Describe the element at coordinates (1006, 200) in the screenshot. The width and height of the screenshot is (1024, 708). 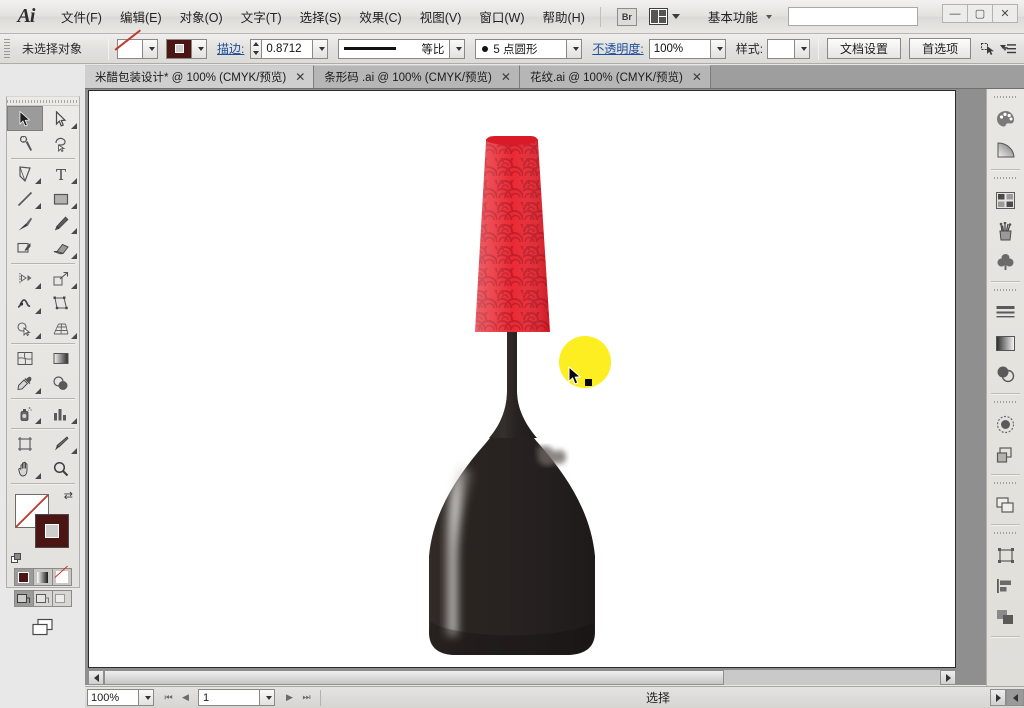
I see `swatches-panel-icon` at that location.